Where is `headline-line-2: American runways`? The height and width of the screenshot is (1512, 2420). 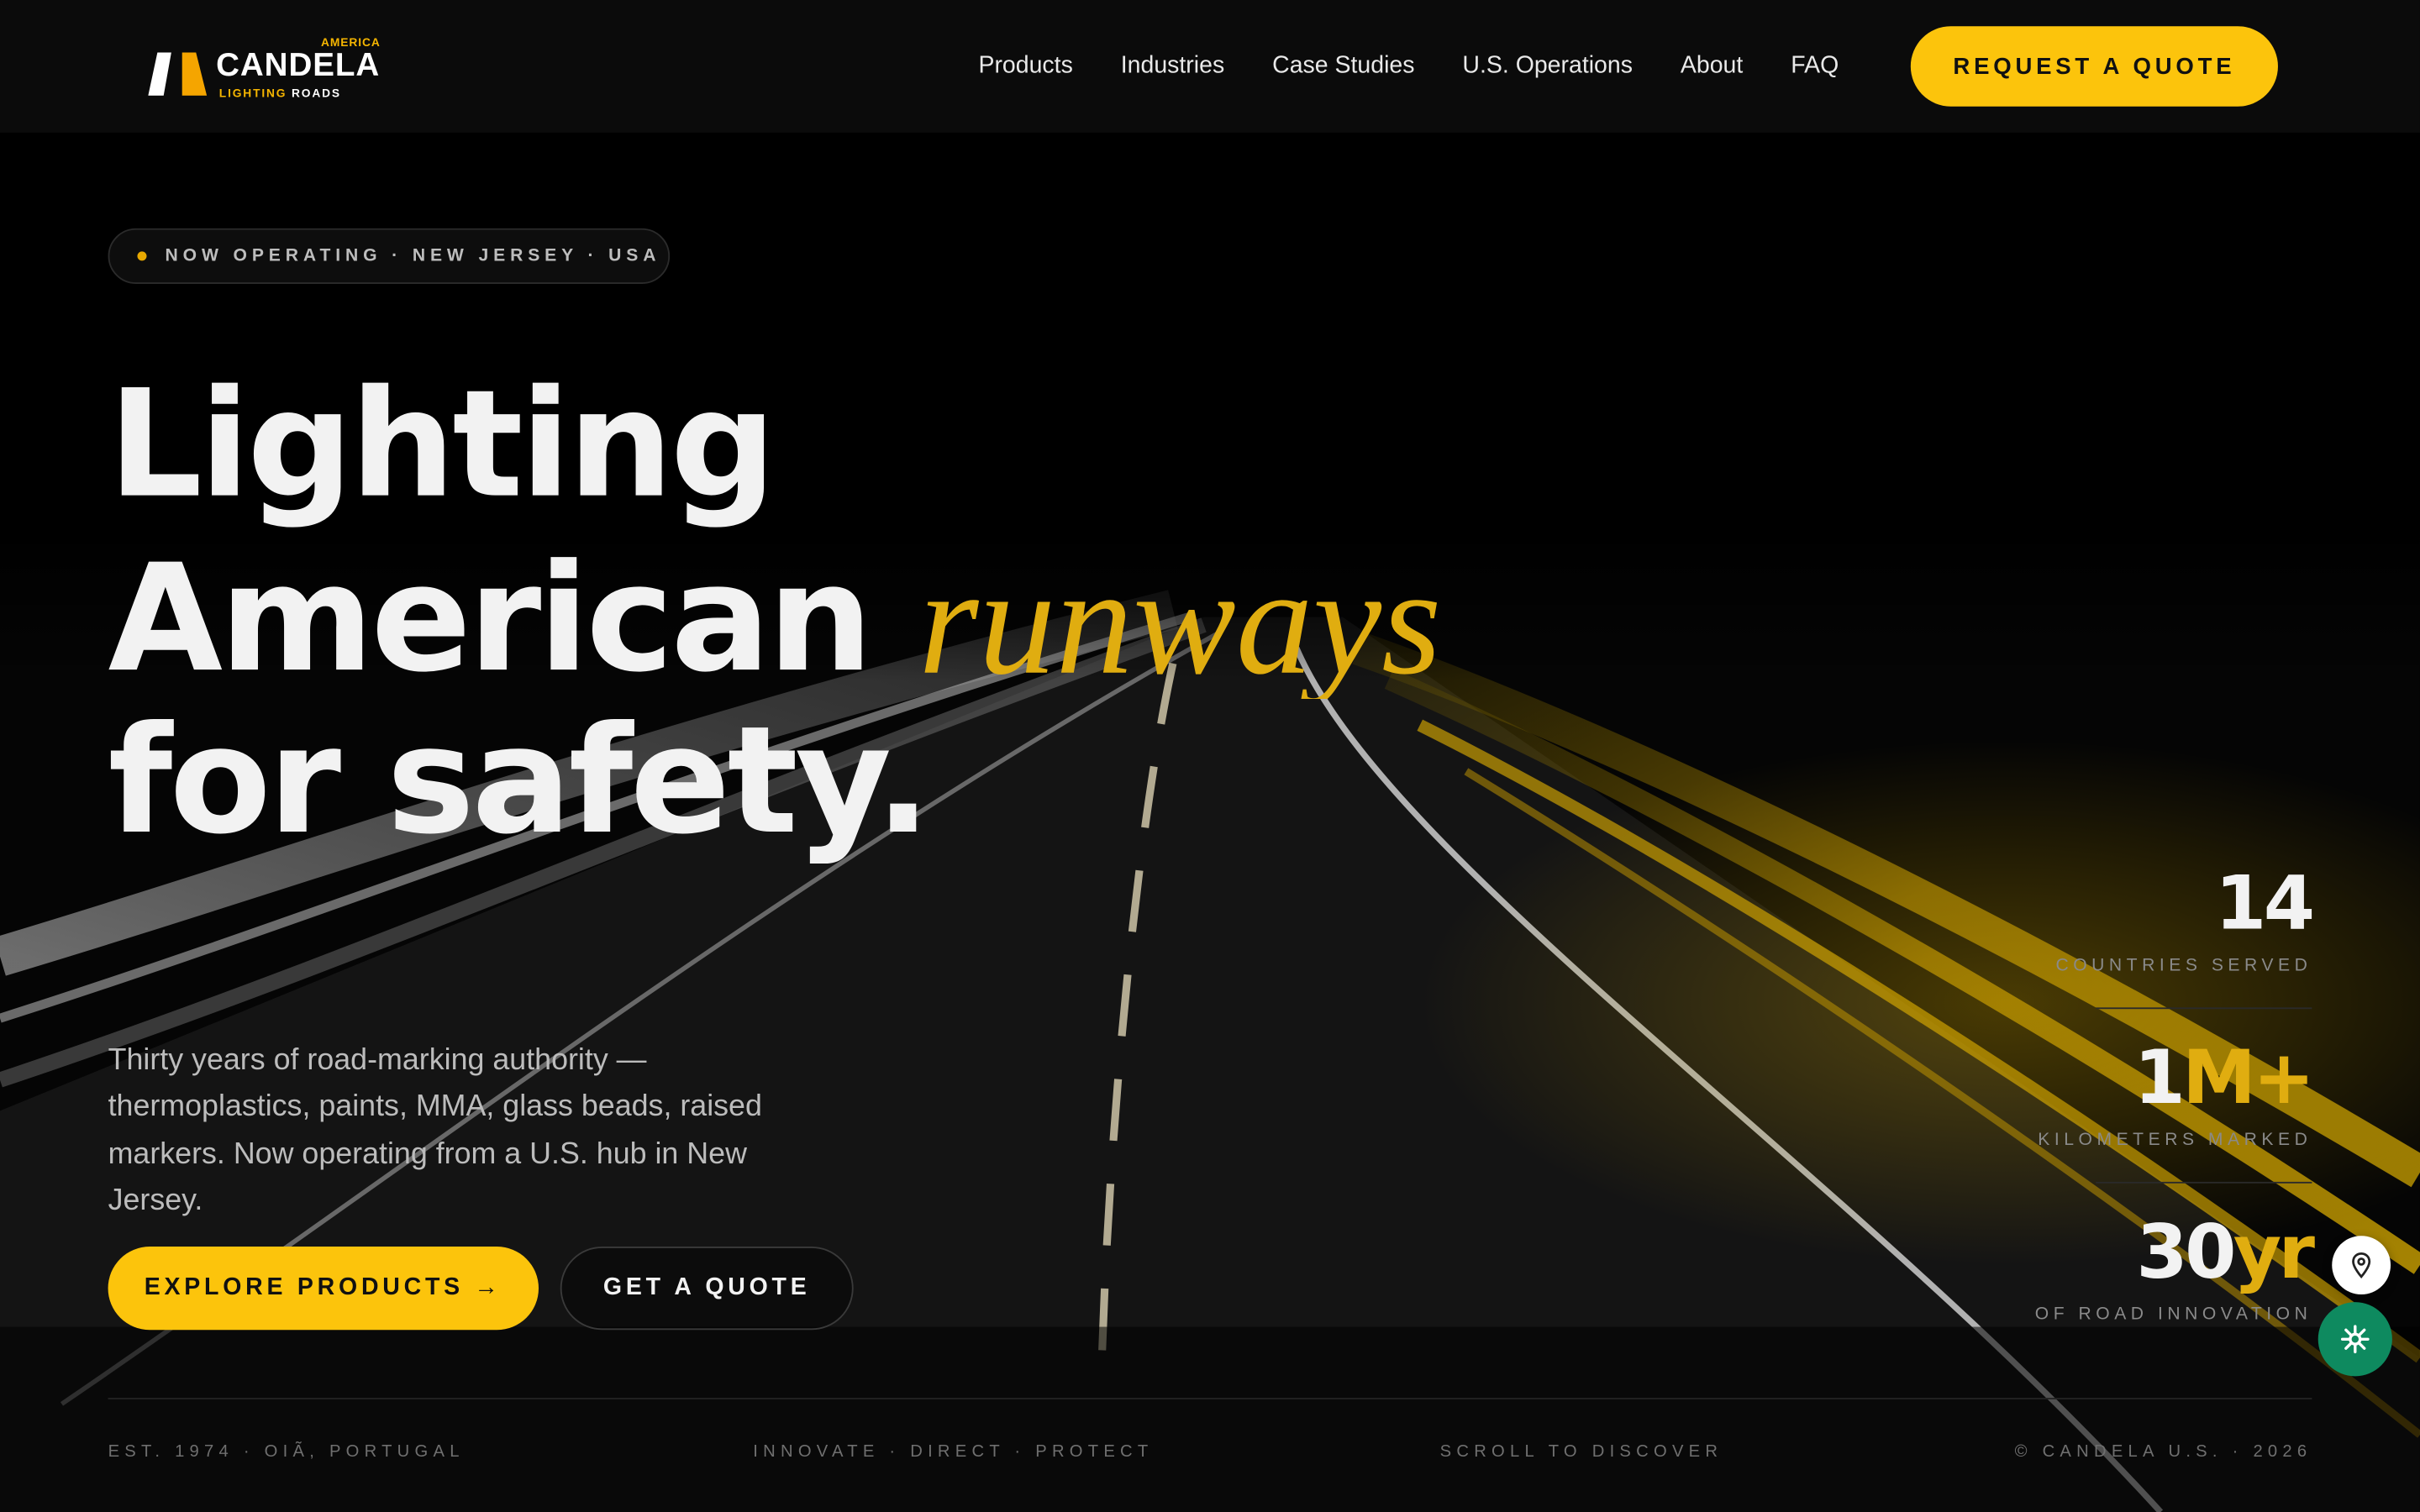
headline-line-2: American runways is located at coordinates (813, 621).